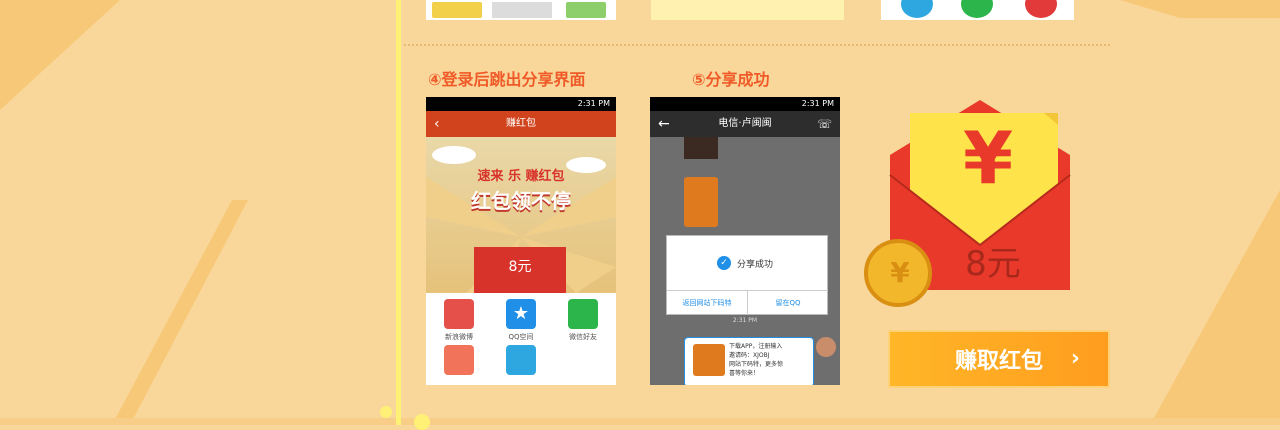 The image size is (1280, 430). I want to click on share-label: 微信好友, so click(583, 337).